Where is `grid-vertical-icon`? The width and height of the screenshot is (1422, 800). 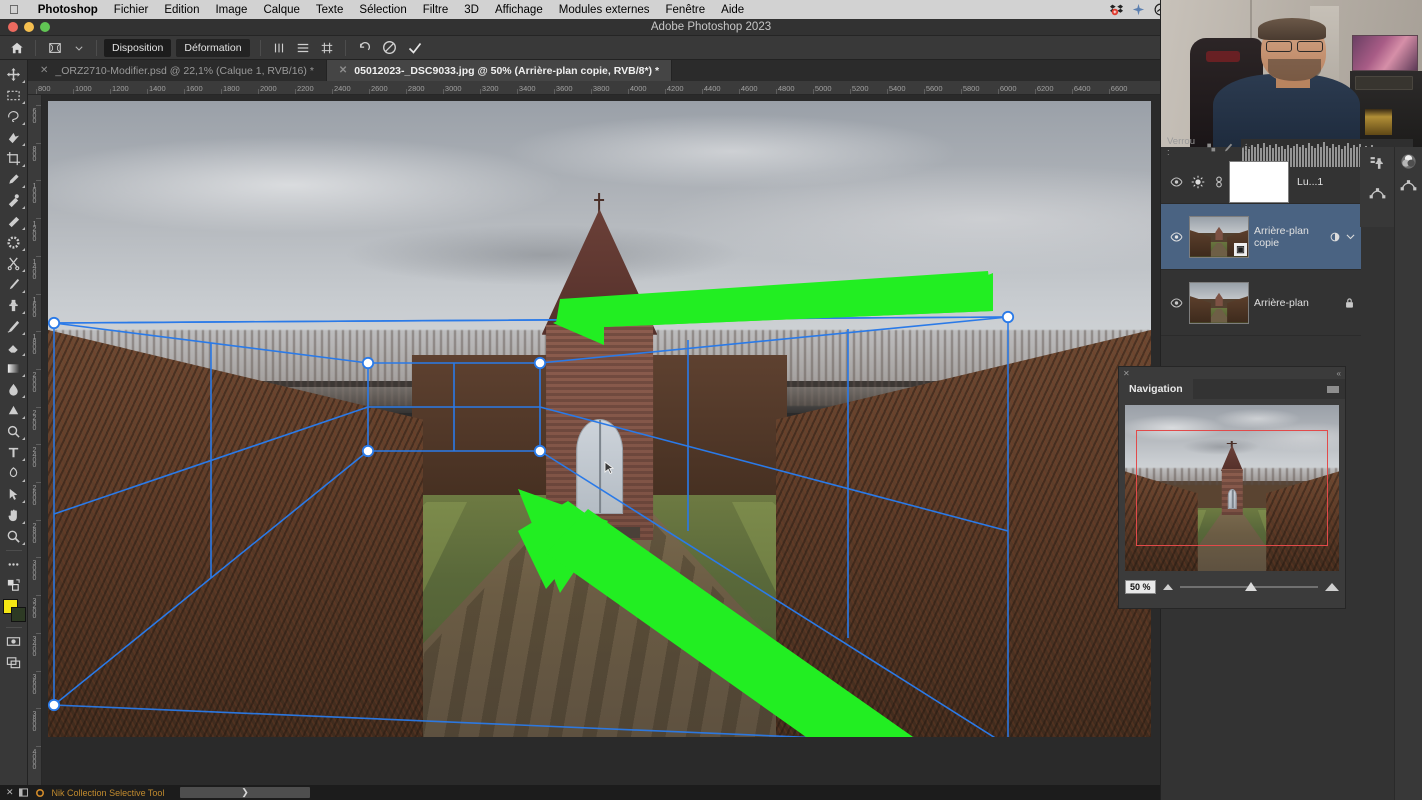
grid-vertical-icon is located at coordinates (279, 48).